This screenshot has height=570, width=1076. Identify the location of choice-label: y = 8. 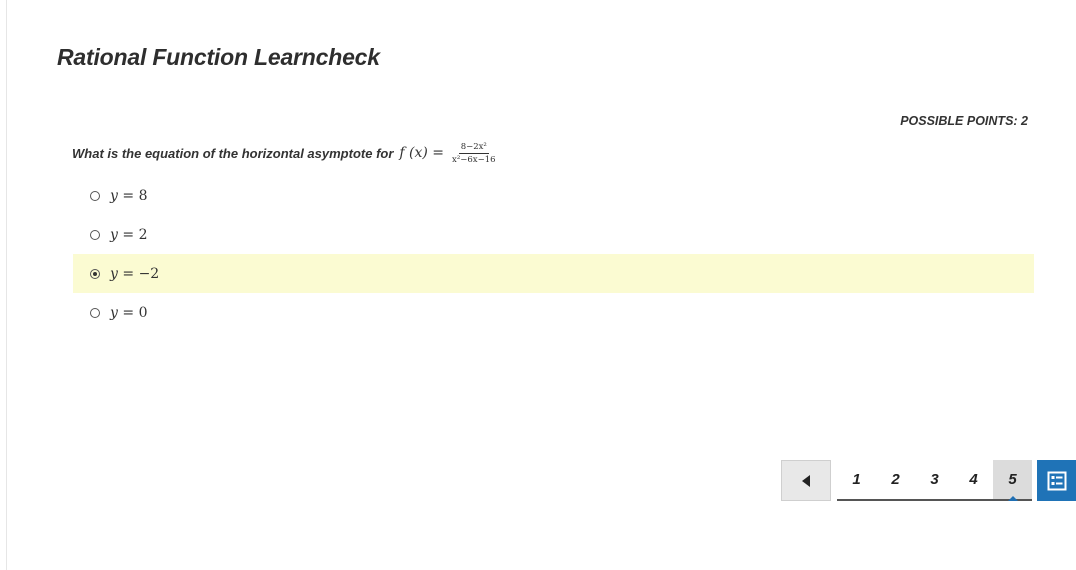
(129, 195).